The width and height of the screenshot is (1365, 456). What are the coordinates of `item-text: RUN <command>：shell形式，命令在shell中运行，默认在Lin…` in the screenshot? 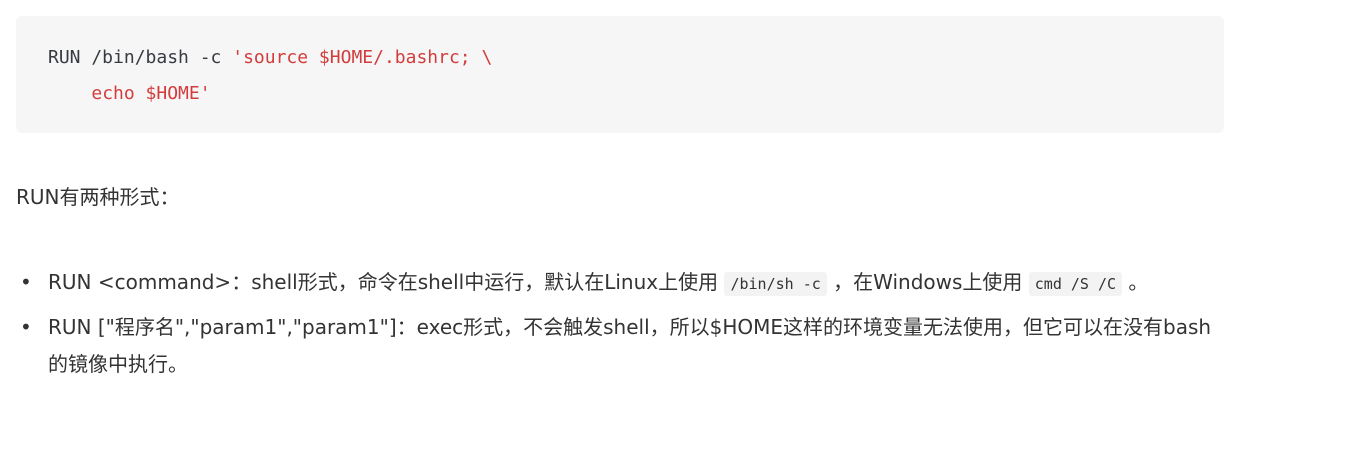 It's located at (386, 282).